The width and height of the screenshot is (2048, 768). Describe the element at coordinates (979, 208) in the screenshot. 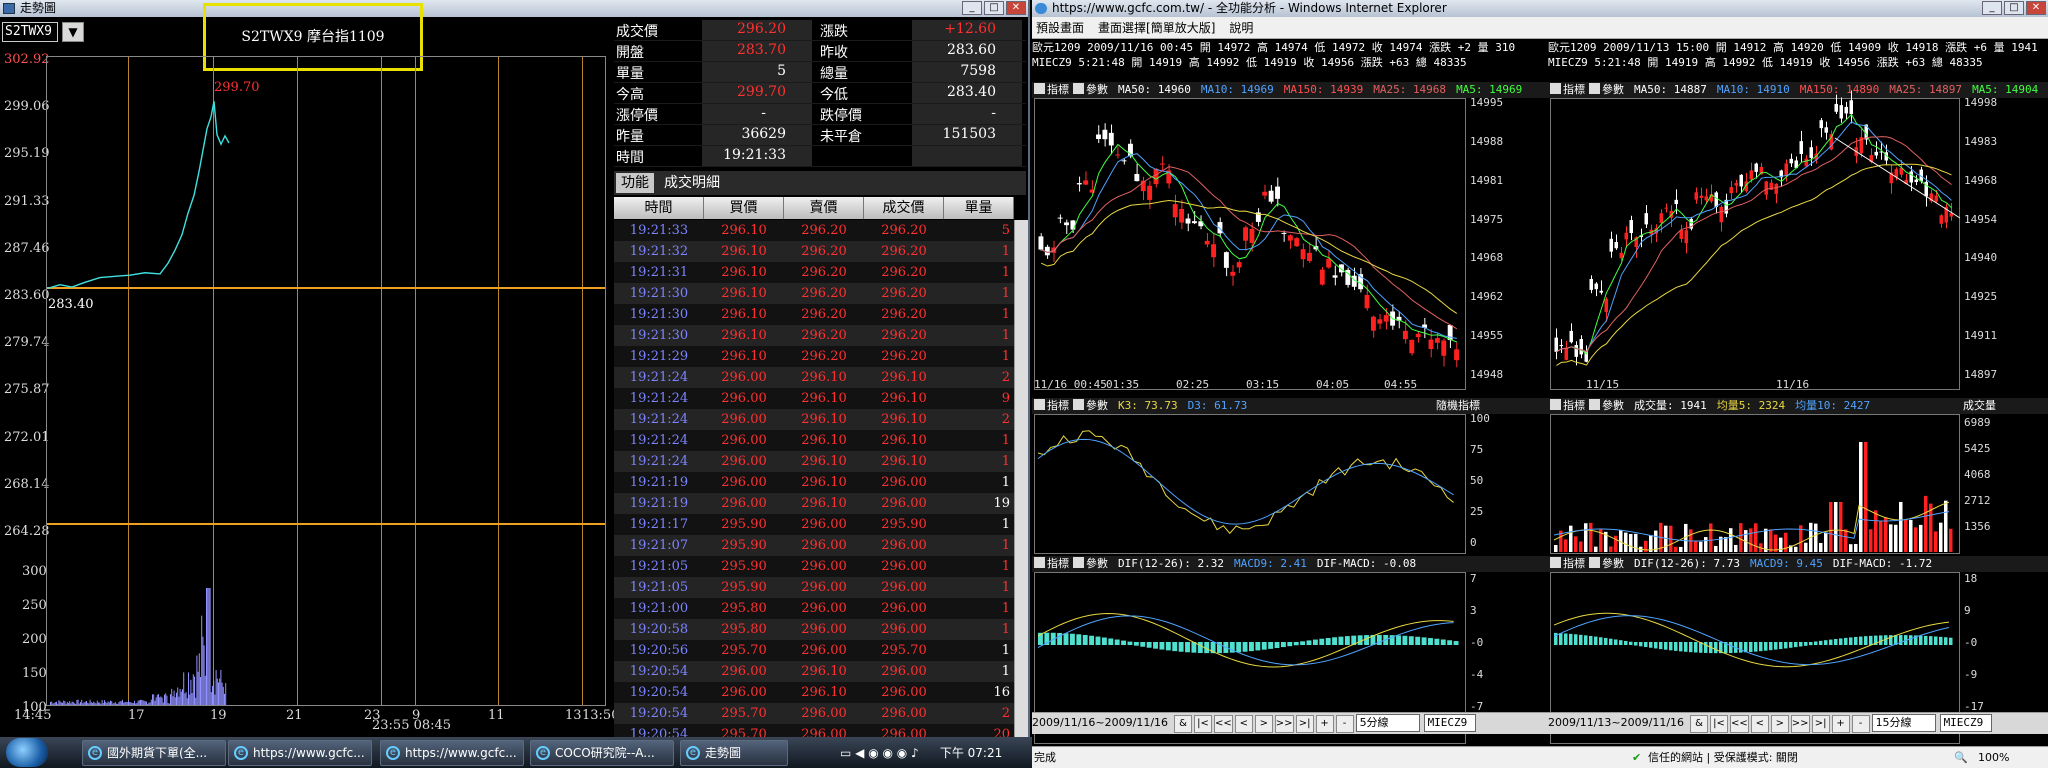

I see `table-header-cell: 單量` at that location.